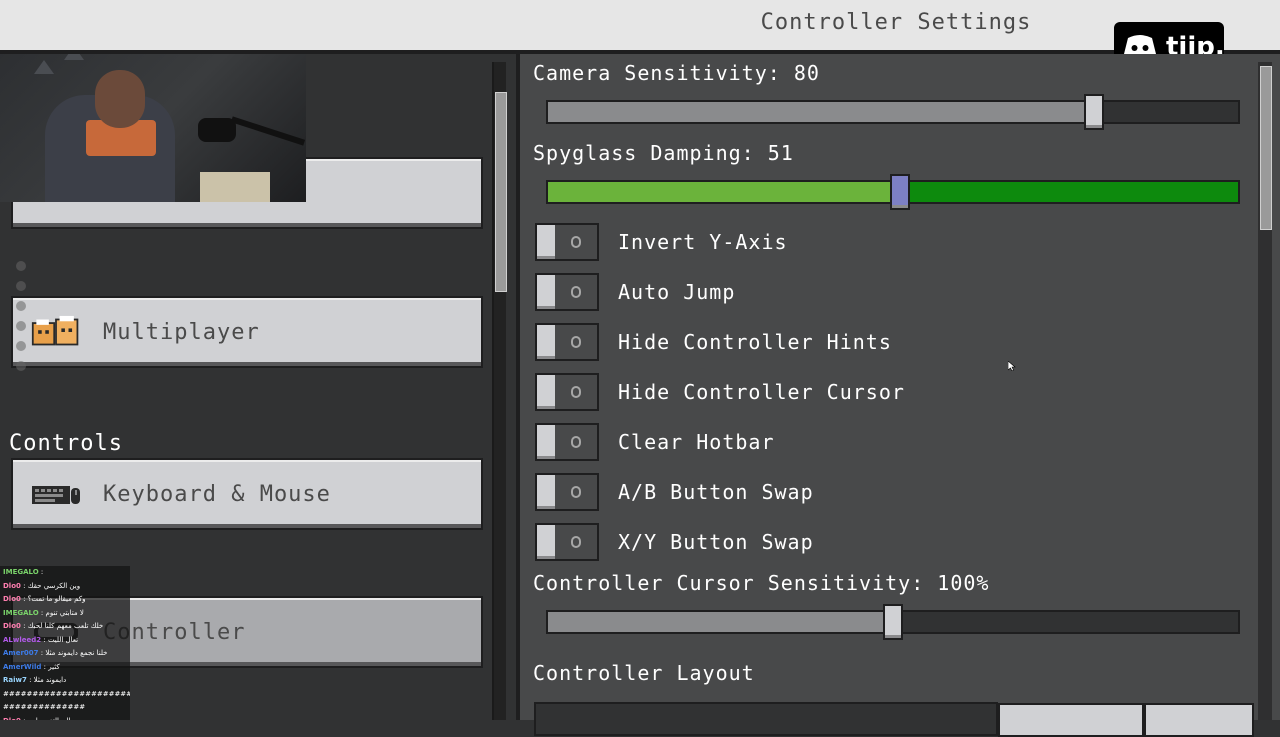 Image resolution: width=1280 pixels, height=737 pixels. I want to click on right-scrollbar-thumb, so click(1266, 148).